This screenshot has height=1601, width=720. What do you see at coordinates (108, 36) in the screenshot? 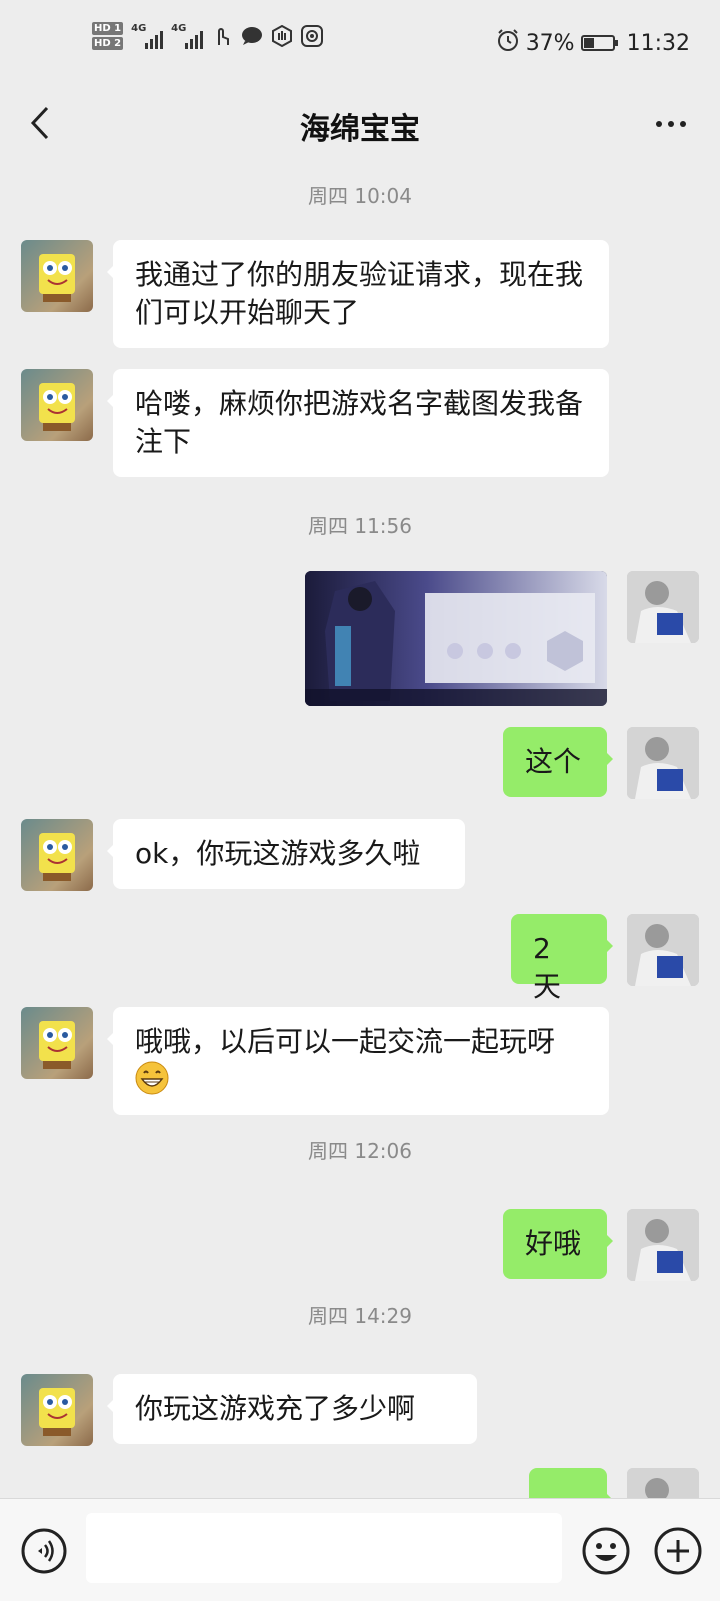
I see `hd-indicator: HD 1 HD 2` at bounding box center [108, 36].